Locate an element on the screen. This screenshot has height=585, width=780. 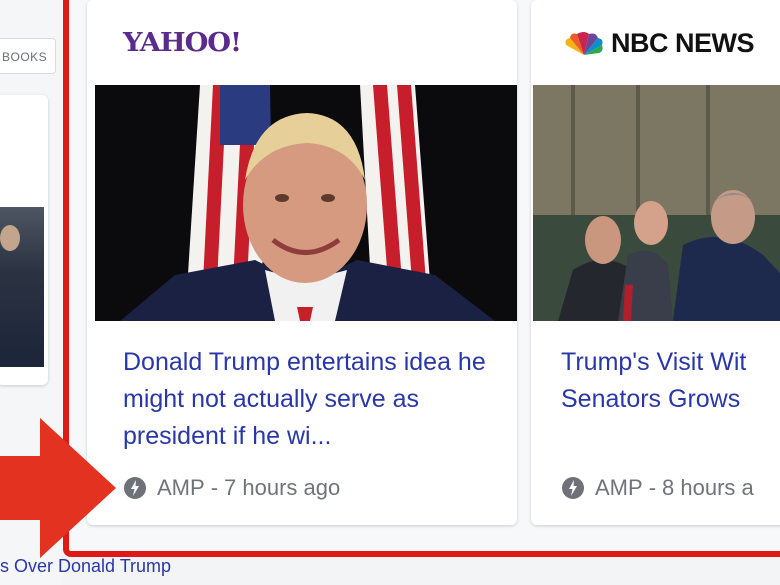
previous-news-thumbnail is located at coordinates (22, 287).